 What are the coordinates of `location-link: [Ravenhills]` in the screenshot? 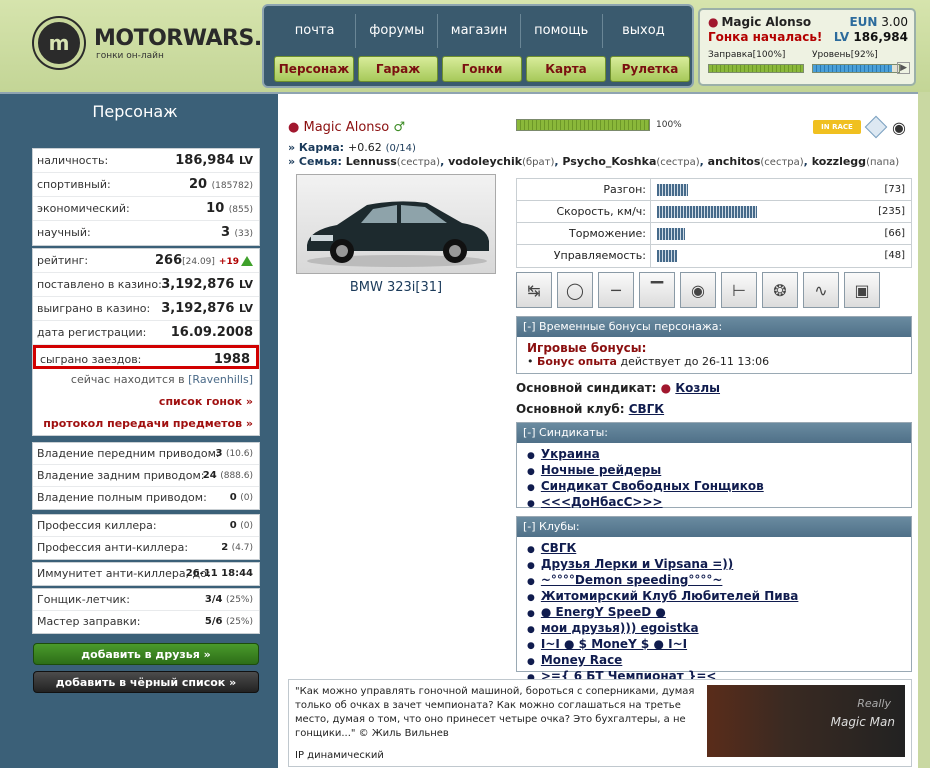 It's located at (220, 379).